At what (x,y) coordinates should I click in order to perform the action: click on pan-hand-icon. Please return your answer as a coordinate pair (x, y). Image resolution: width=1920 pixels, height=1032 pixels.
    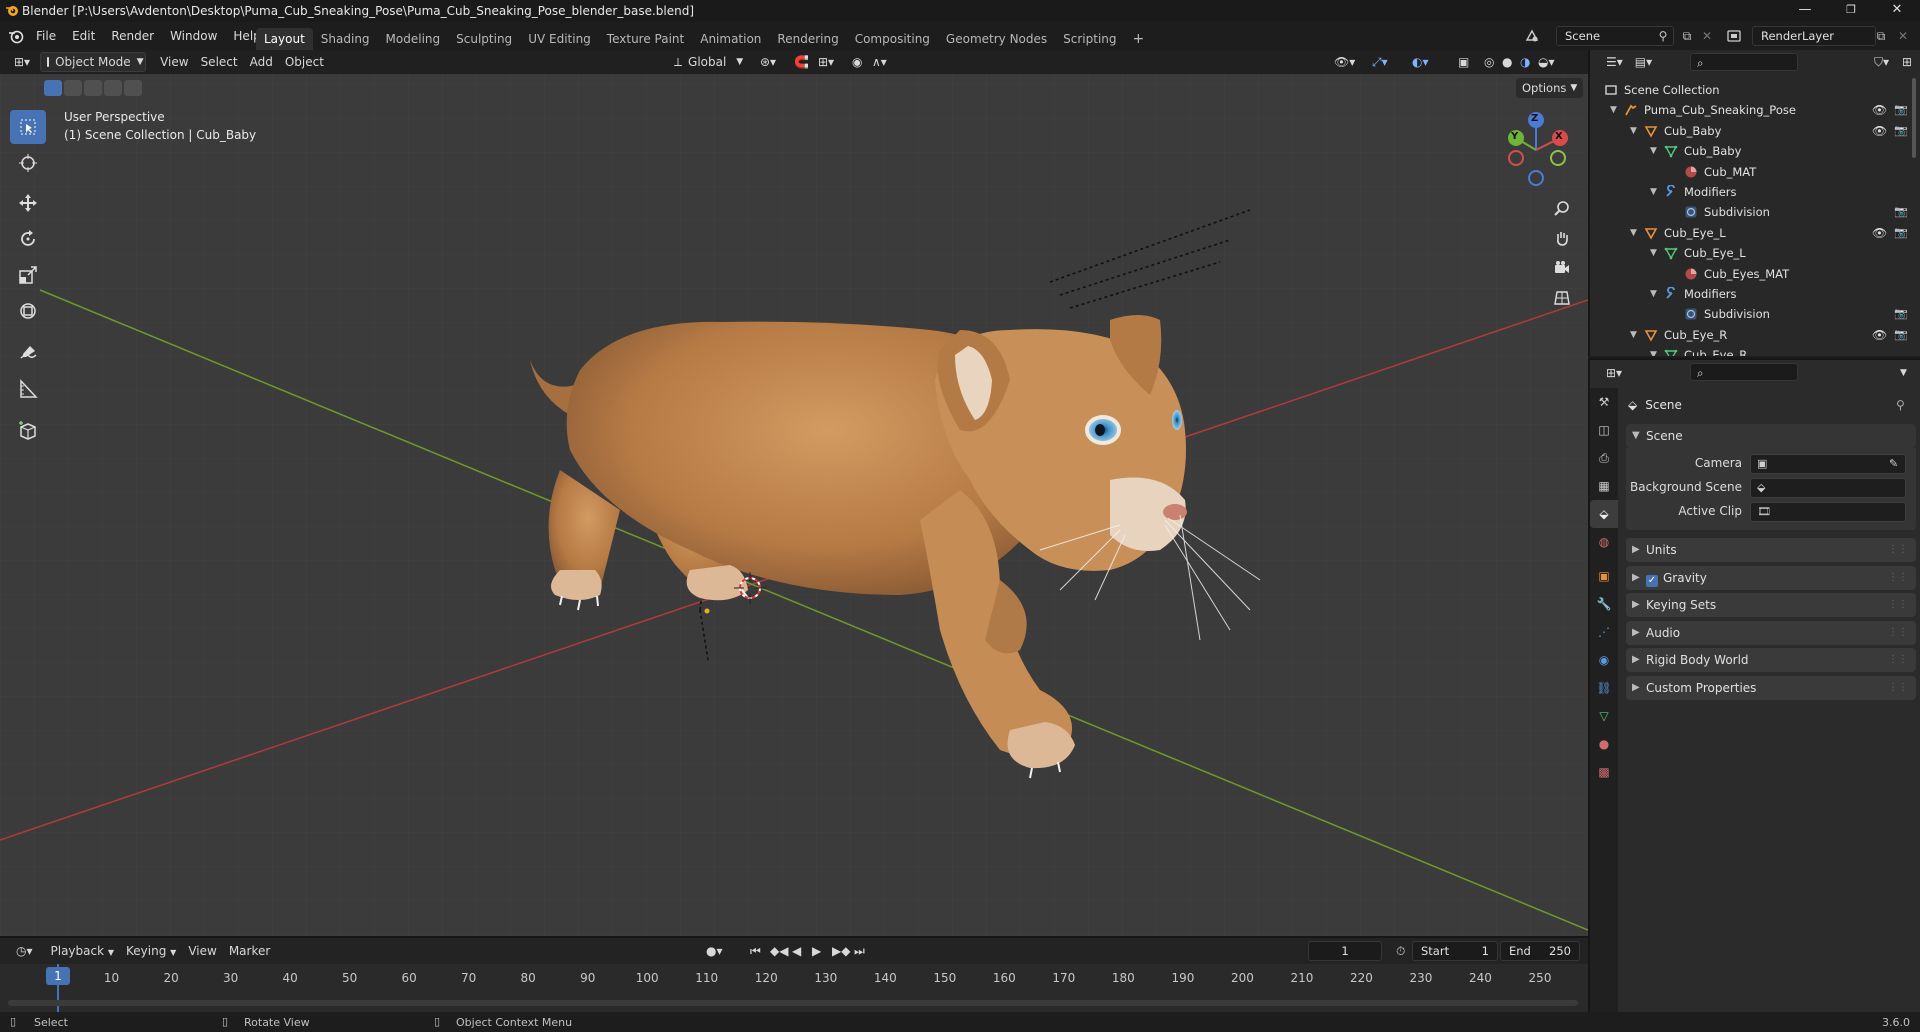
    Looking at the image, I should click on (1562, 238).